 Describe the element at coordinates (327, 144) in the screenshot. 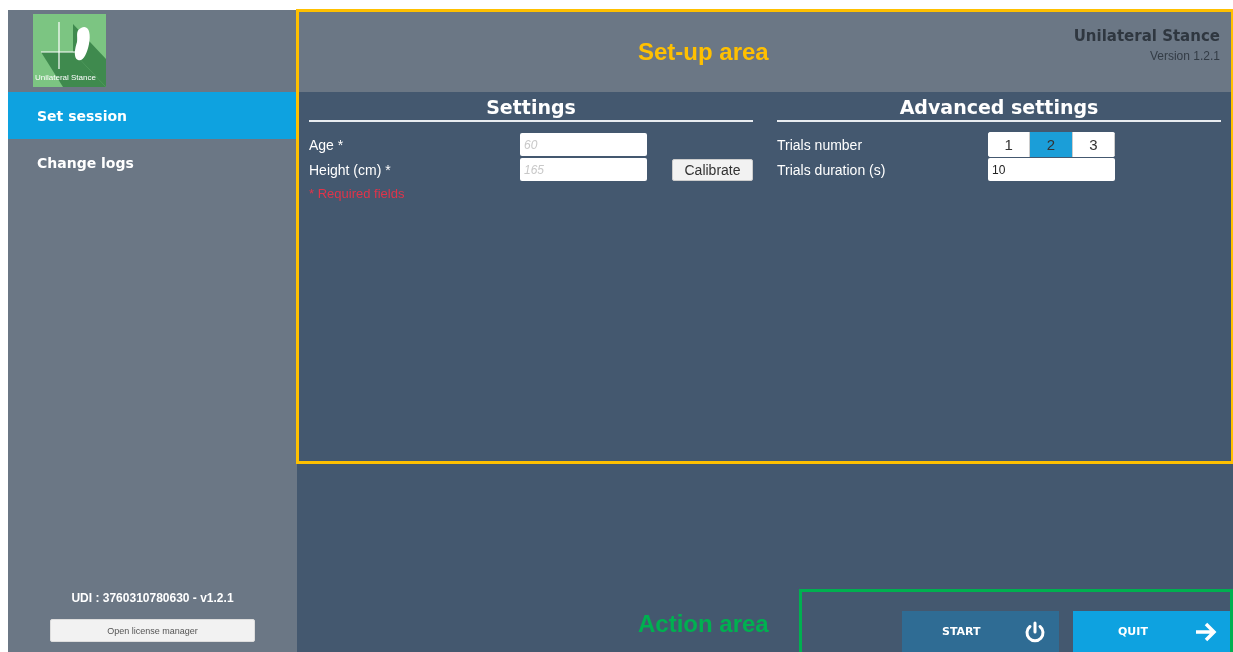

I see `field-label: Age *` at that location.